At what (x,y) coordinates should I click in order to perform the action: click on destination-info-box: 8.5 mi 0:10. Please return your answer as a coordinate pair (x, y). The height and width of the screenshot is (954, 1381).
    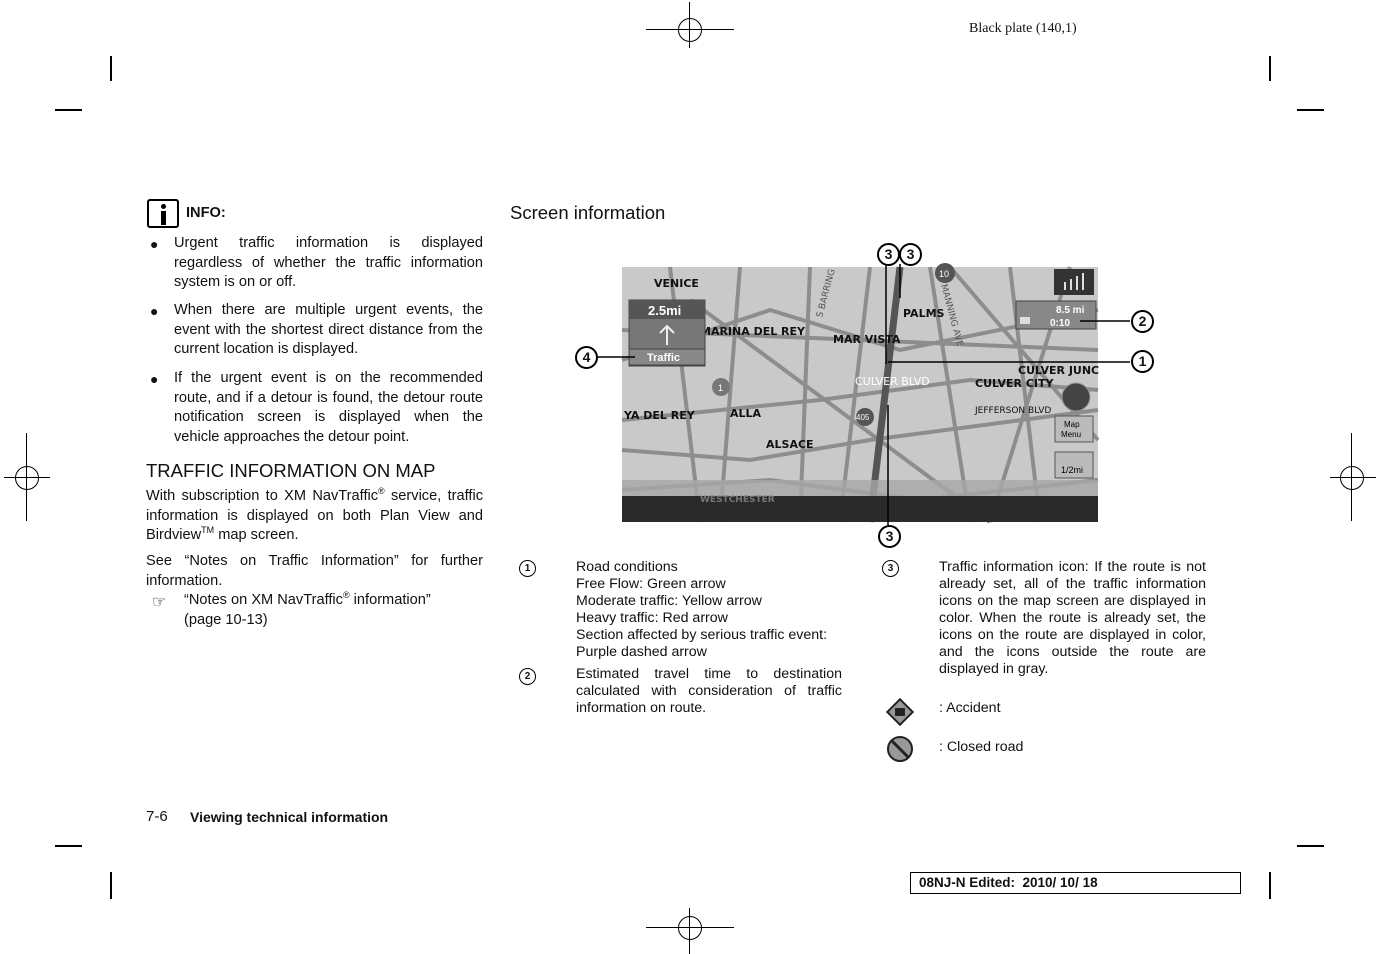
    Looking at the image, I should click on (1056, 315).